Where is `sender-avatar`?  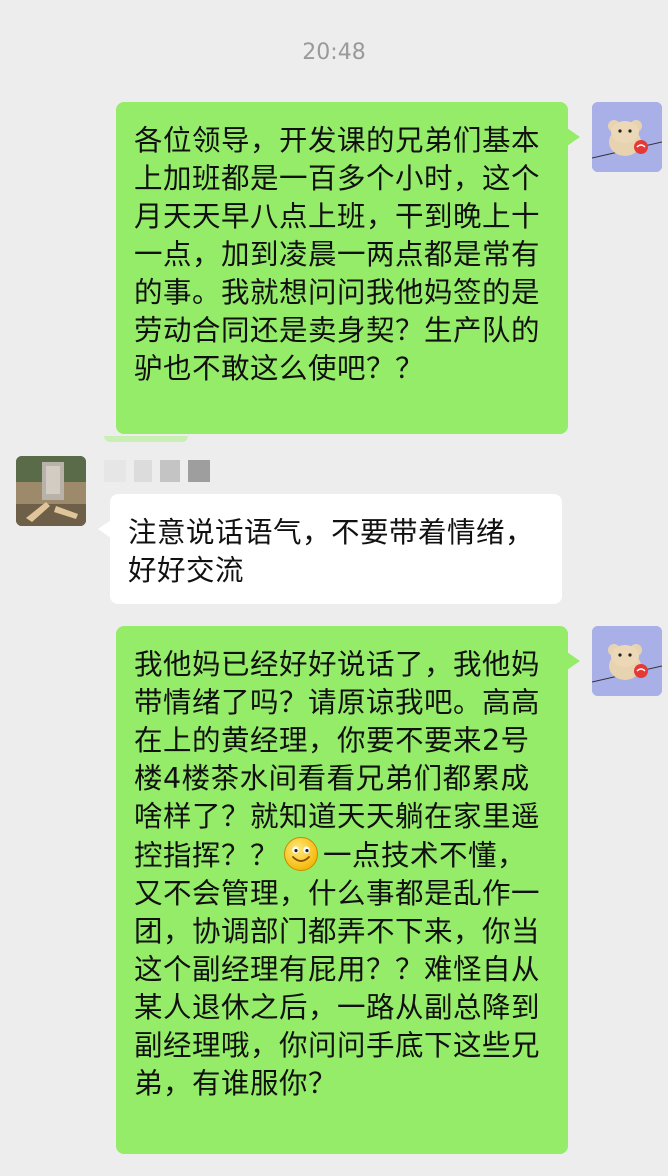
sender-avatar is located at coordinates (51, 491).